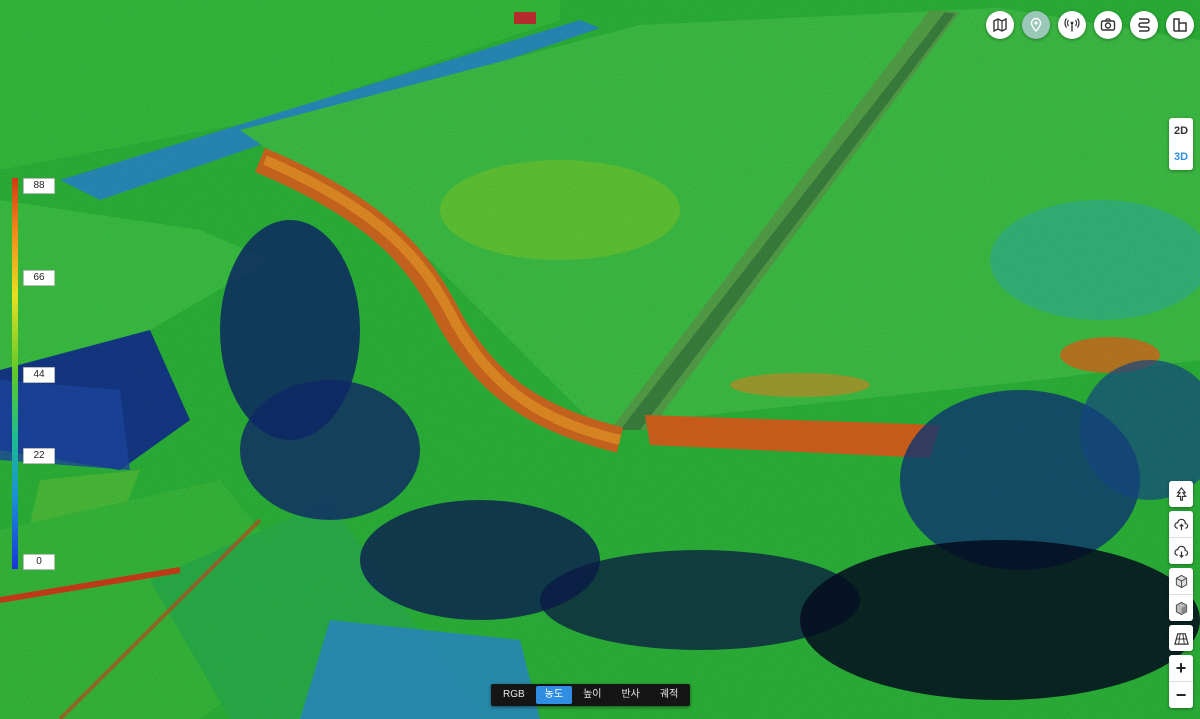 Image resolution: width=1200 pixels, height=719 pixels. What do you see at coordinates (554, 695) in the screenshot?
I see `mode-density-button: 농도` at bounding box center [554, 695].